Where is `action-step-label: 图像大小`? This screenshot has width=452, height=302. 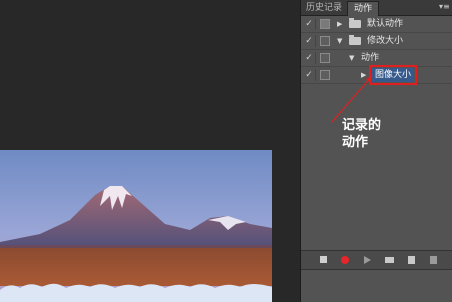 action-step-label: 图像大小 is located at coordinates (393, 75).